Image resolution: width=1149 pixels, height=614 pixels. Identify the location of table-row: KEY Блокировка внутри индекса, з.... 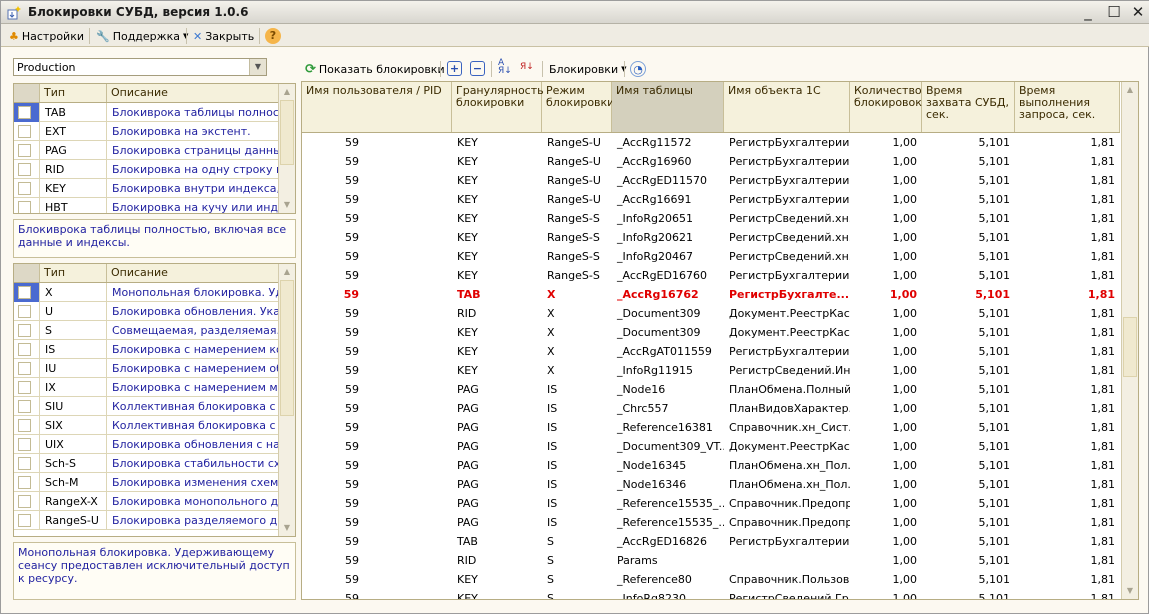
(146, 188).